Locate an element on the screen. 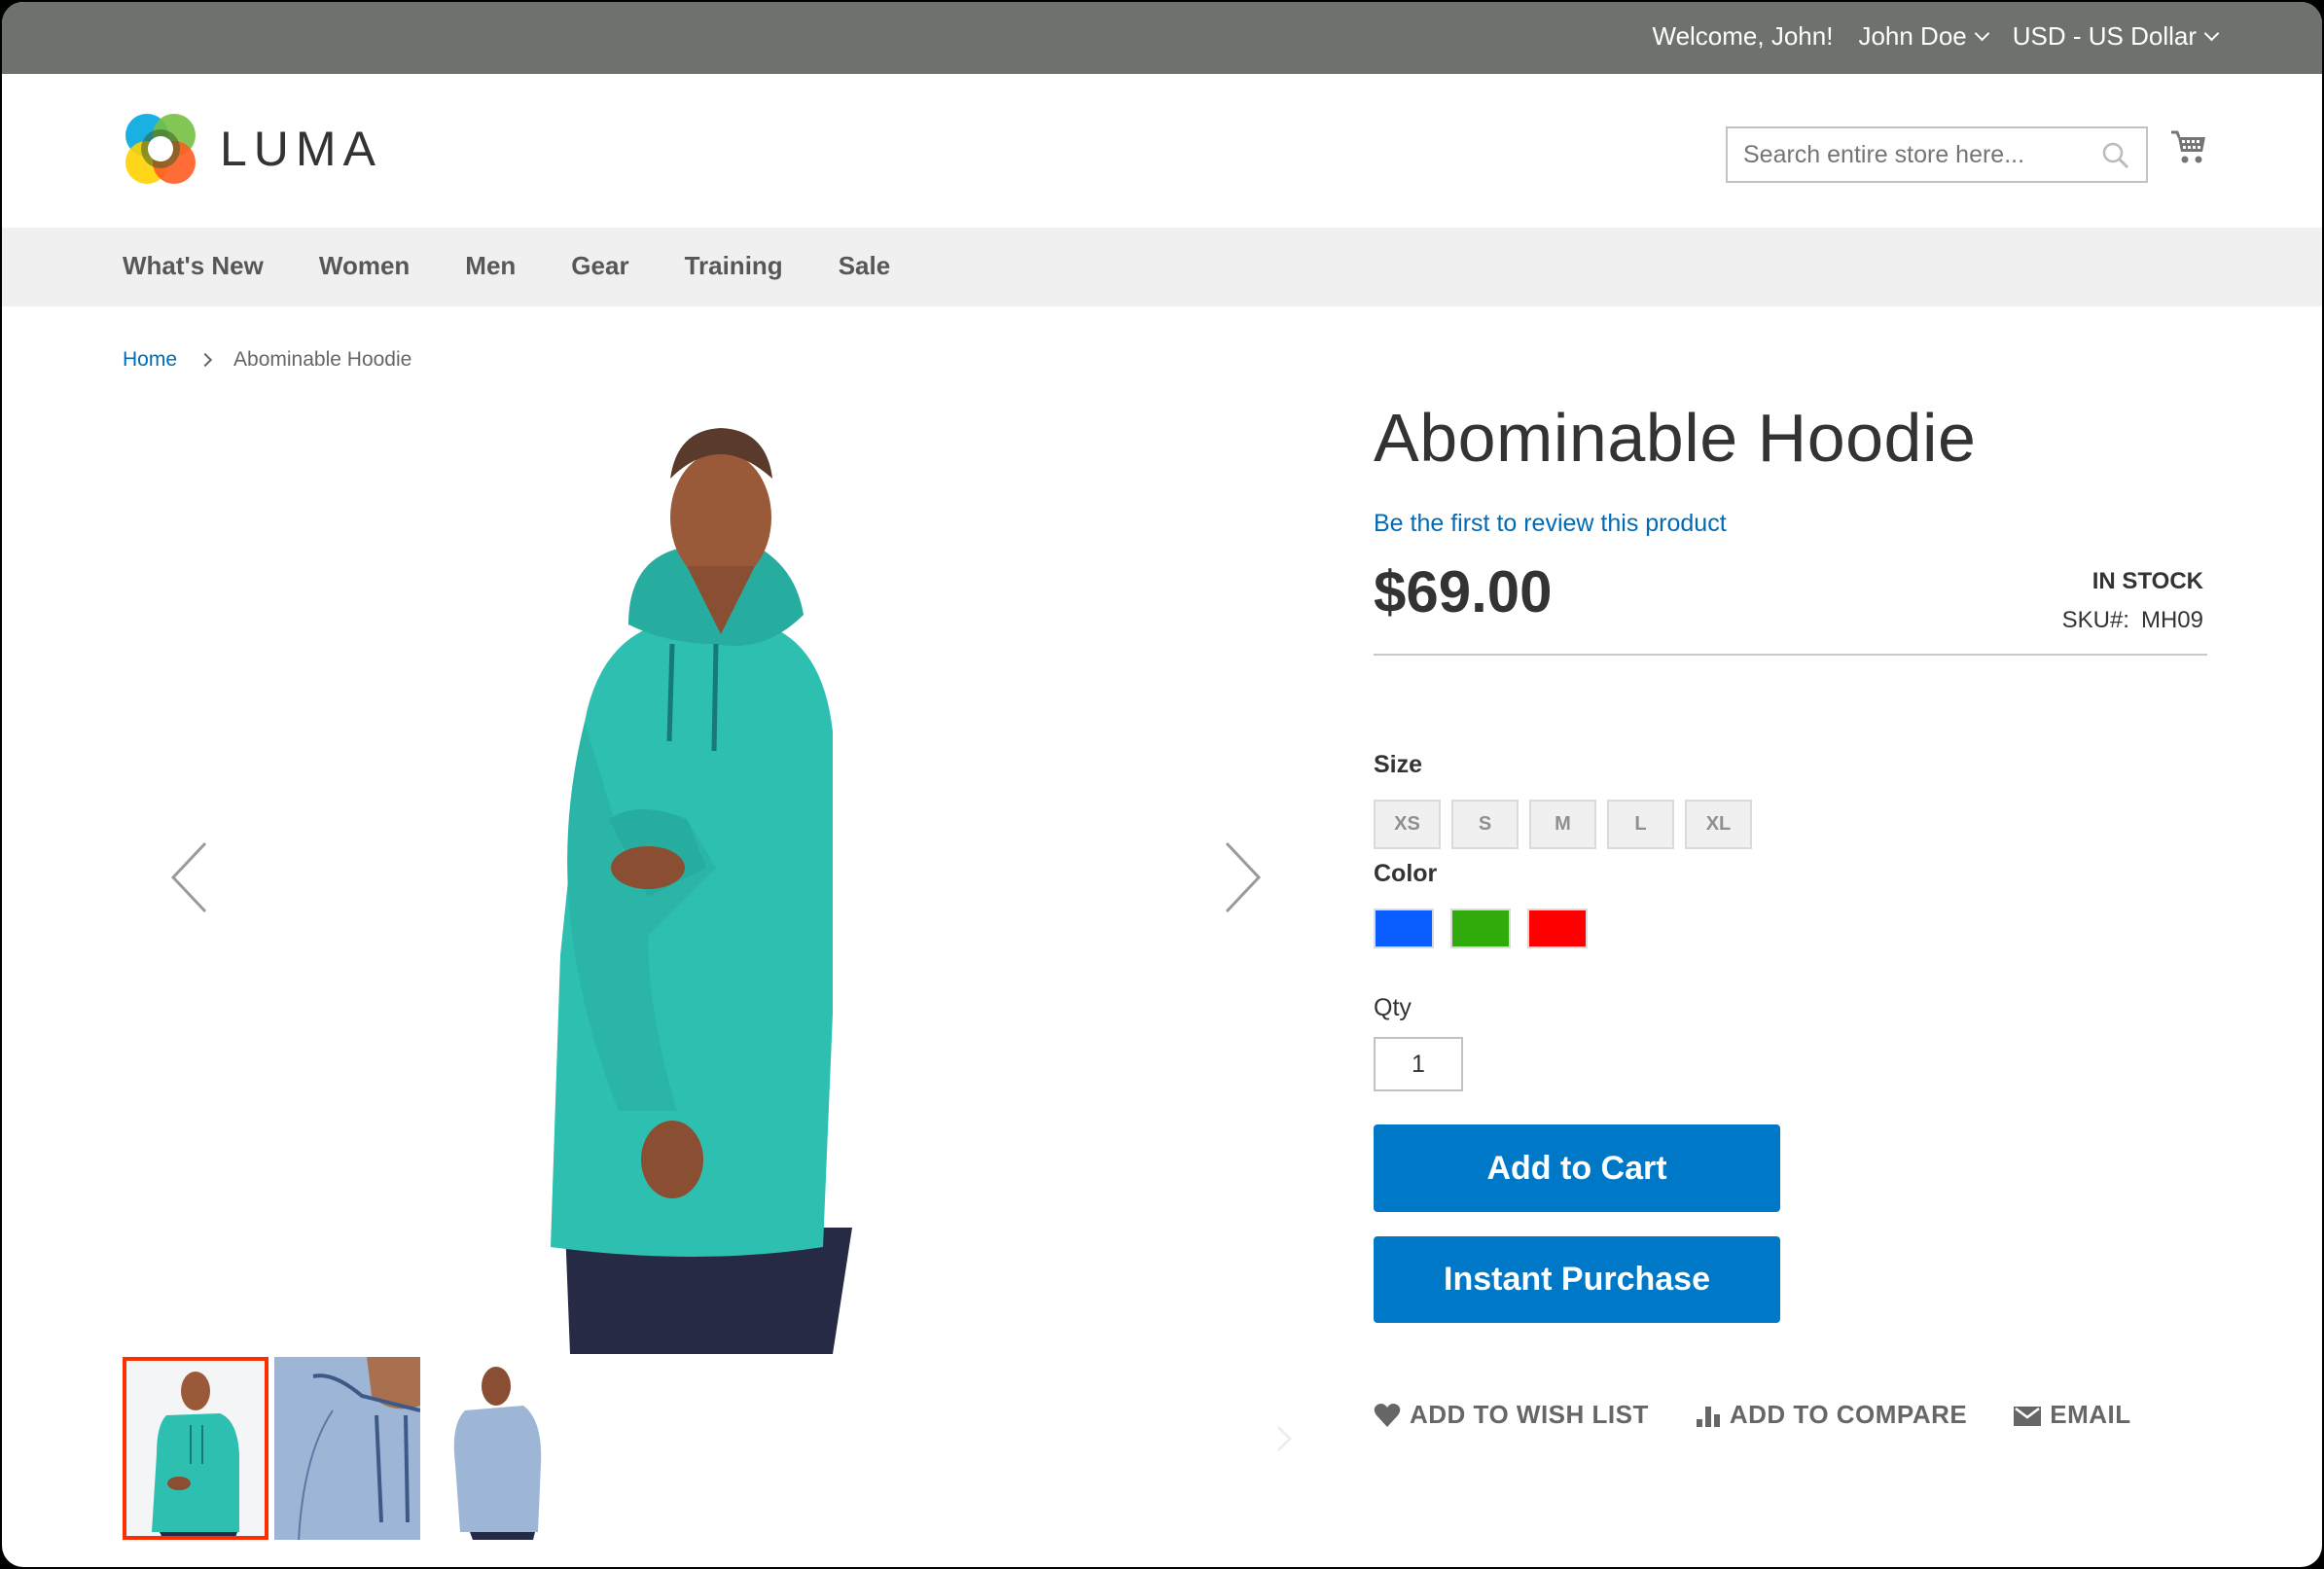  luma-logo-icon is located at coordinates (160, 149).